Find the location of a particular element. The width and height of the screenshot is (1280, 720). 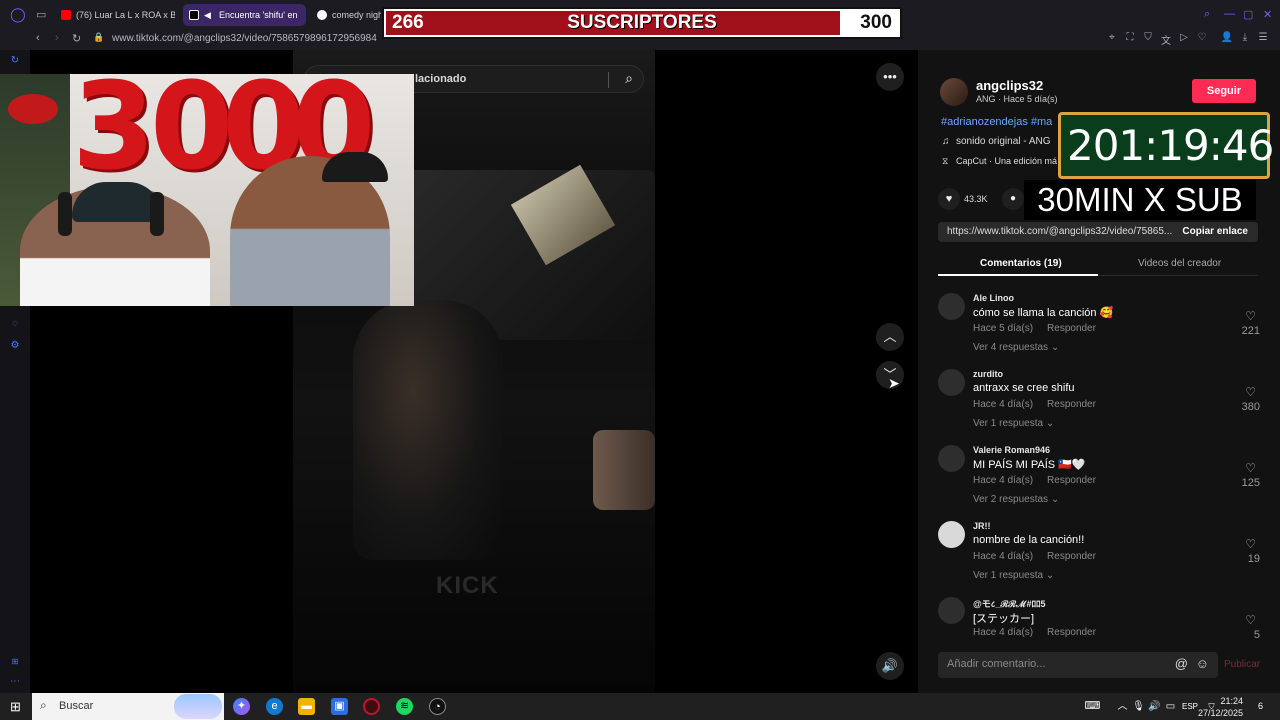

maximize-icon: ▢ is located at coordinates (1248, 14).